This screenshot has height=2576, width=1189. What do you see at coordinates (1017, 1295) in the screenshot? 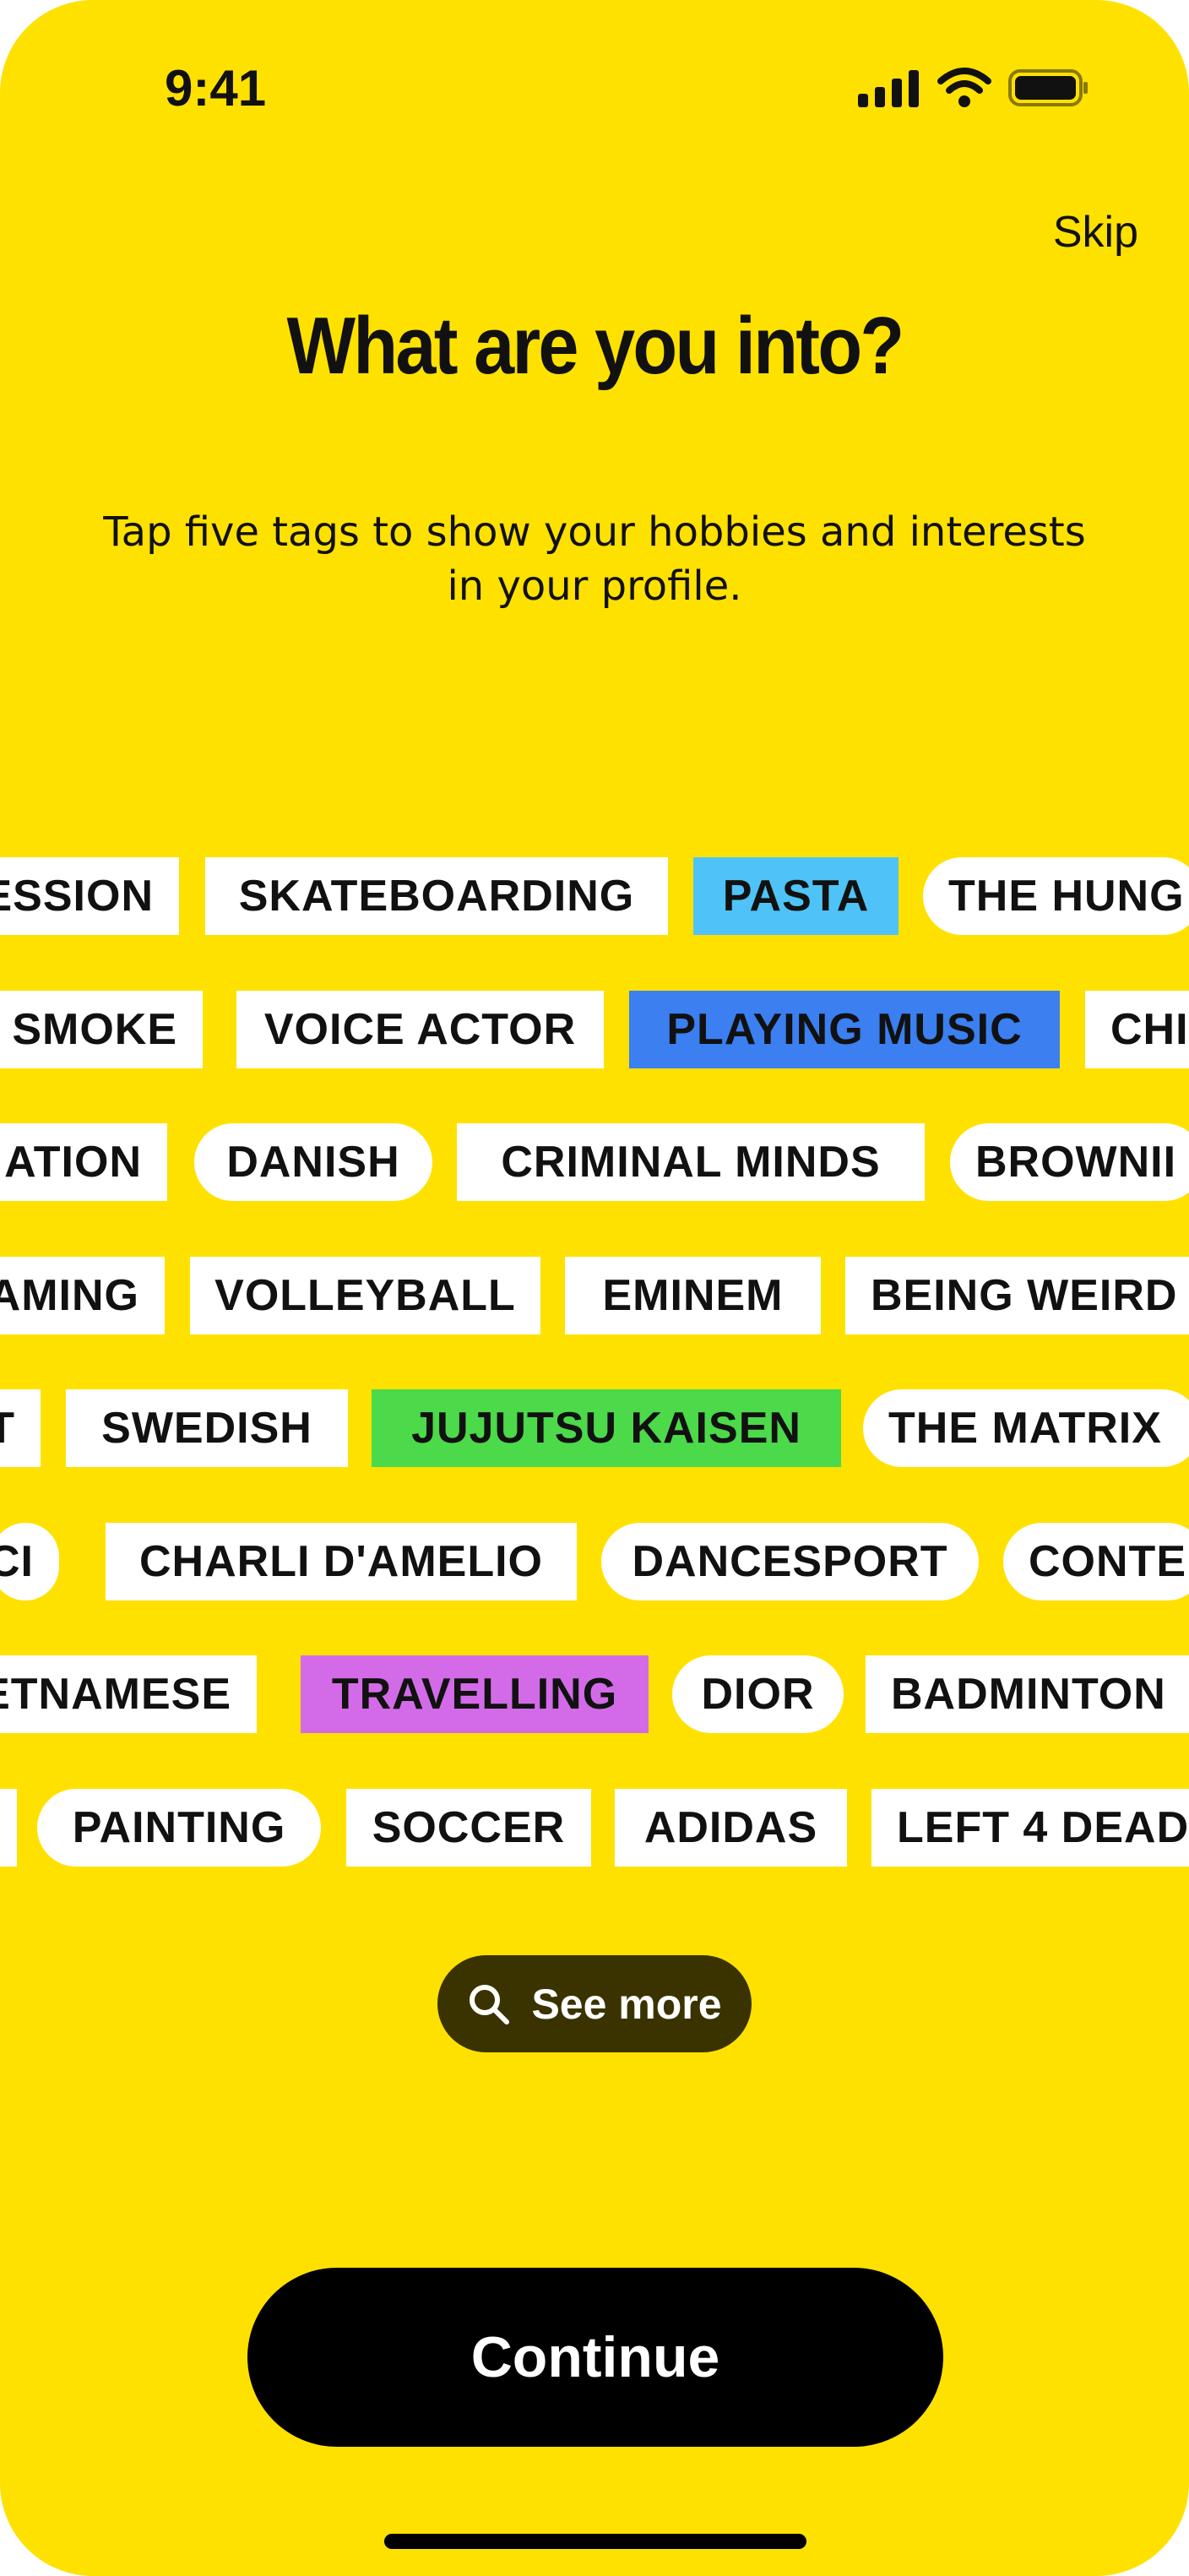
I see `interest-tag: BEING WEIRD` at bounding box center [1017, 1295].